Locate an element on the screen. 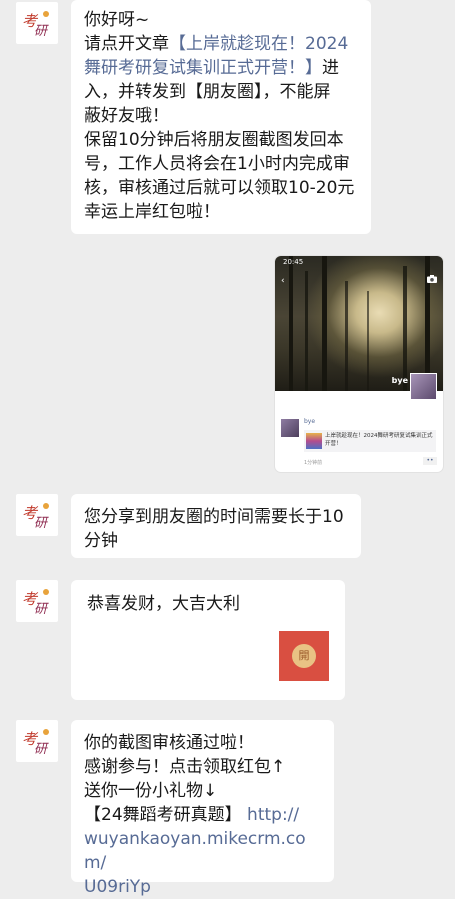  message-line: 蔽好友哦！ is located at coordinates (126, 116).